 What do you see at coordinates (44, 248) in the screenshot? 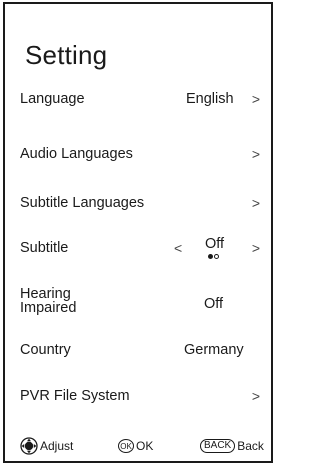
I see `menu-item-label: Subtitle` at bounding box center [44, 248].